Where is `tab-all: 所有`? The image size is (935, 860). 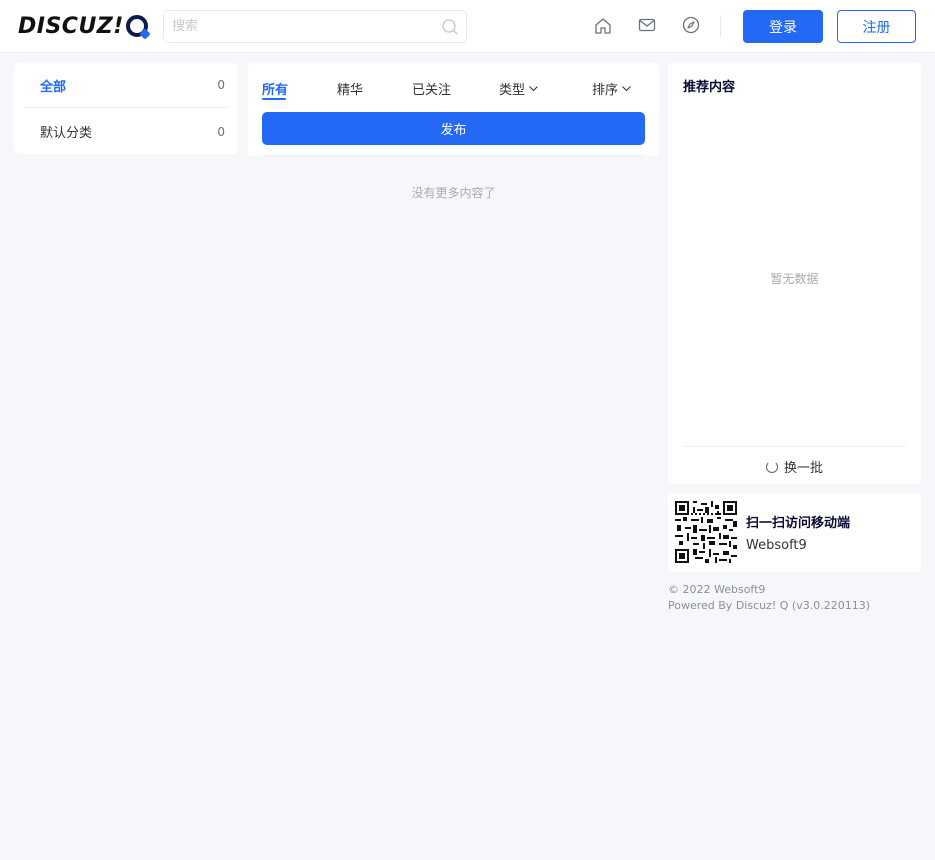
tab-all: 所有 is located at coordinates (275, 88).